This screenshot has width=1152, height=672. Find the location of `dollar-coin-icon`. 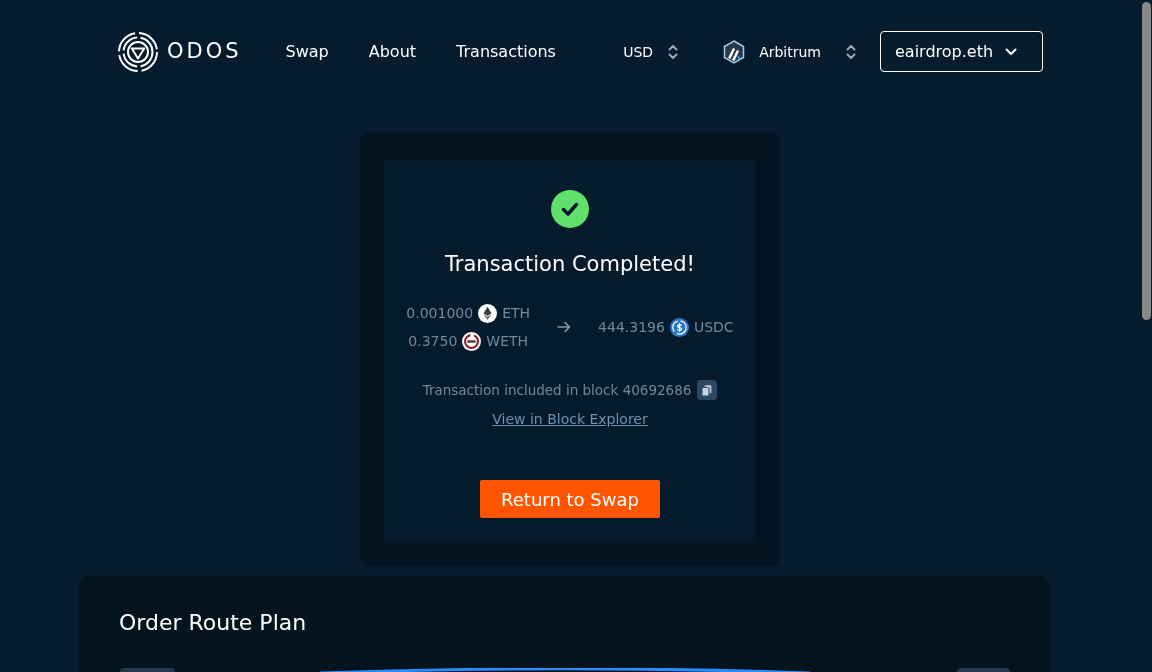

dollar-coin-icon is located at coordinates (679, 327).